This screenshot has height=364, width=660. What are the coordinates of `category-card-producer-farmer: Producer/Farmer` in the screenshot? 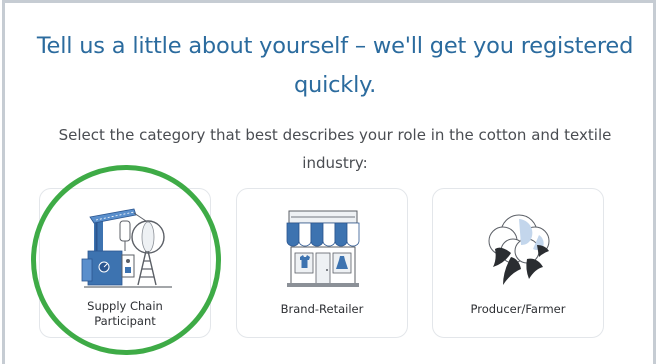 It's located at (518, 263).